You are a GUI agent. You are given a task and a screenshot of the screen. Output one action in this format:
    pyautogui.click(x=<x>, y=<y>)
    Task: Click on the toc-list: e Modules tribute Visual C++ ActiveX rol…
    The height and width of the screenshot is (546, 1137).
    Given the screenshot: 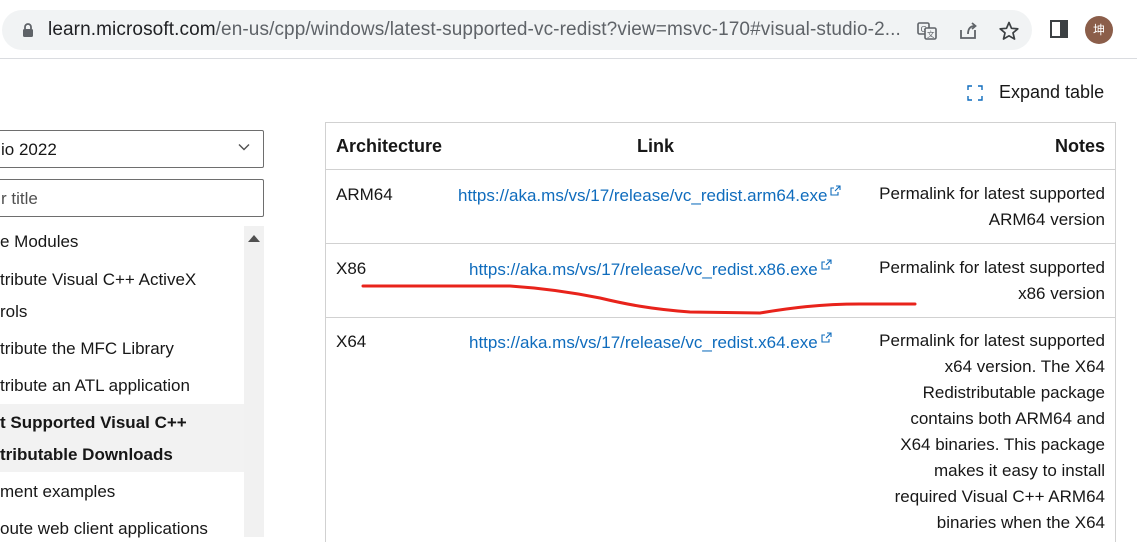 What is the action you would take?
    pyautogui.click(x=122, y=386)
    